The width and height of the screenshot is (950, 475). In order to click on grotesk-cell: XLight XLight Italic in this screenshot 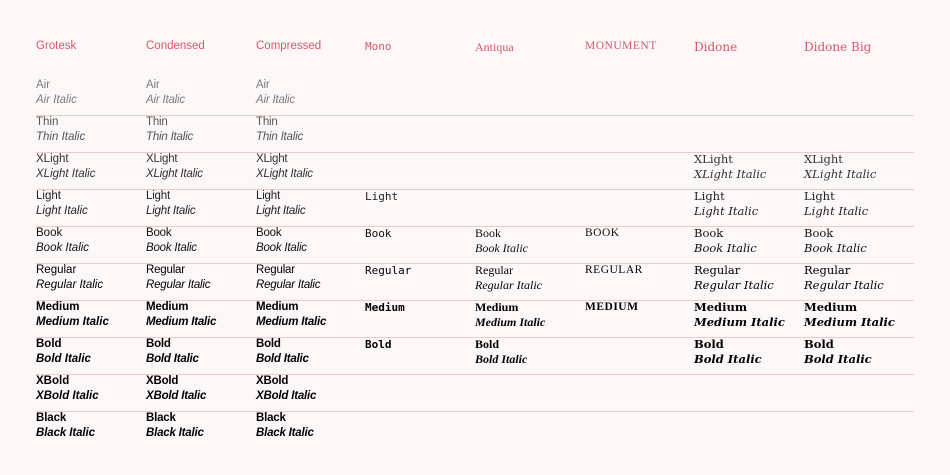, I will do `click(65, 167)`.